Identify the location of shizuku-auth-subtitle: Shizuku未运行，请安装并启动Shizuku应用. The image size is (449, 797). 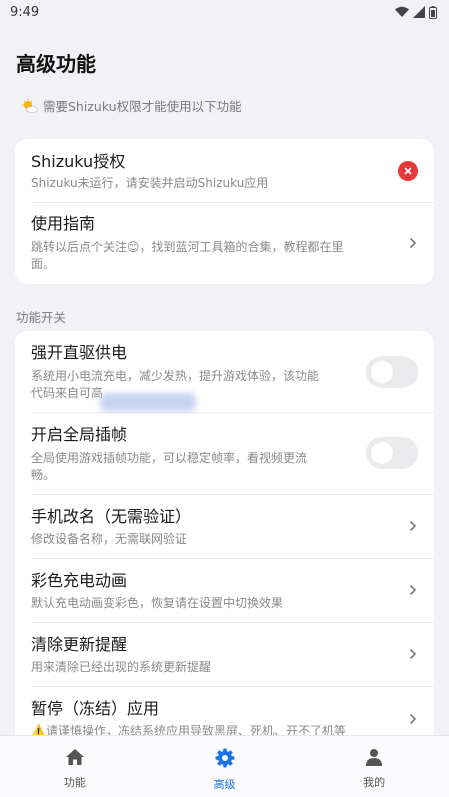
(150, 183).